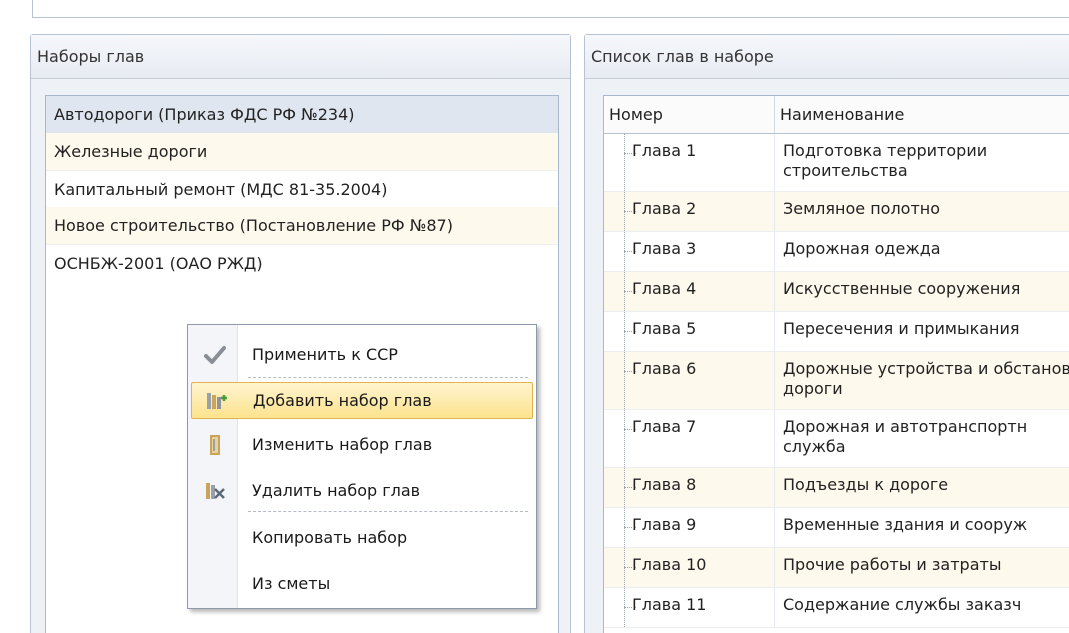 Image resolution: width=1069 pixels, height=633 pixels. I want to click on menu-item-label: Применить к ССР, so click(325, 354).